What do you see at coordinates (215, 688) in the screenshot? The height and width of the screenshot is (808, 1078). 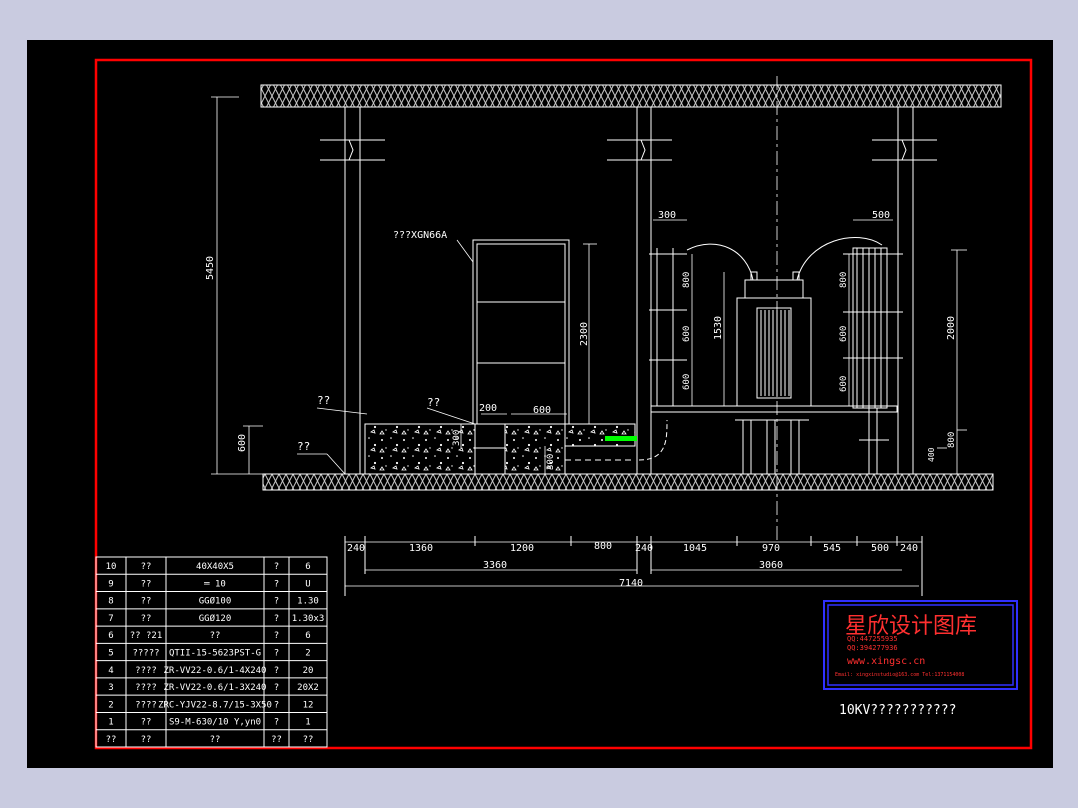 I see `table-cell: ZR-VV22-0.6/1-3X240` at bounding box center [215, 688].